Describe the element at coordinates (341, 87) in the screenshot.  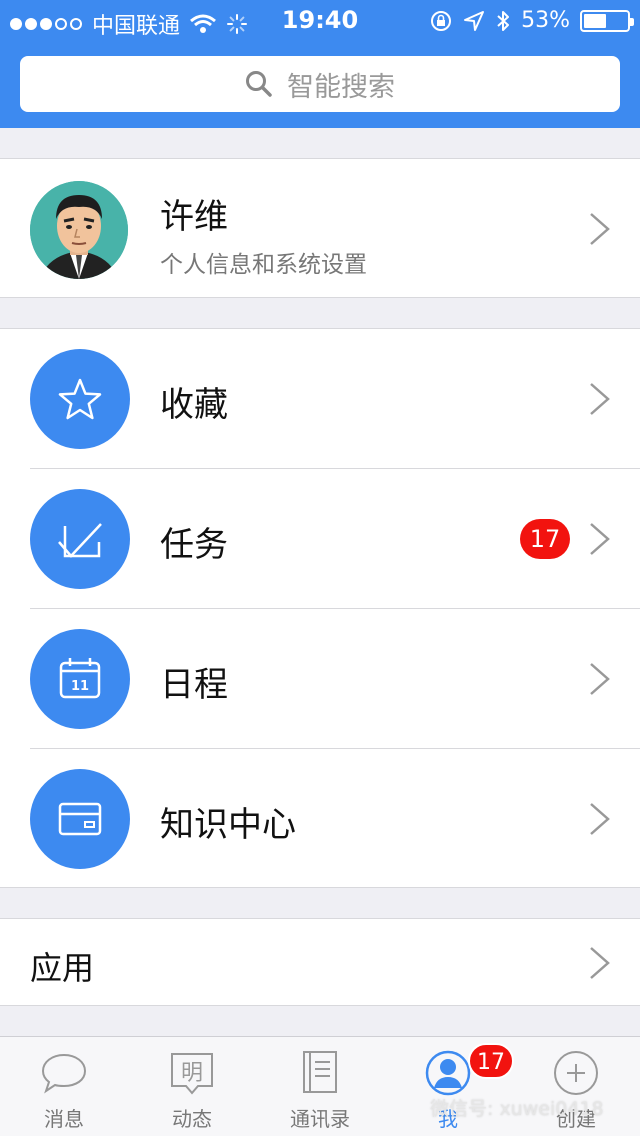
I see `search-placeholder: 智能搜索` at that location.